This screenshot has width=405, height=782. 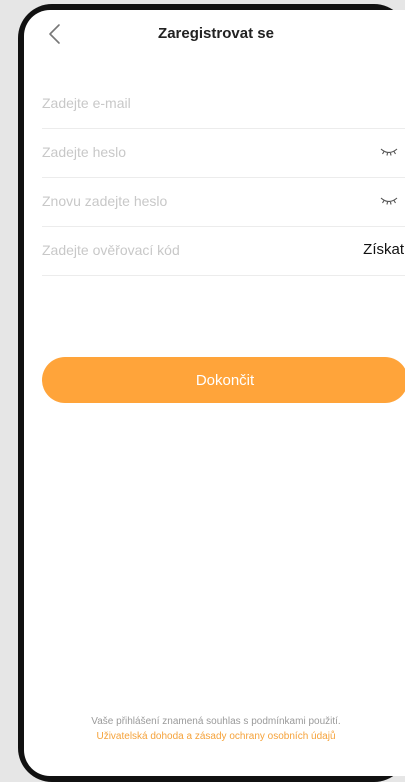 I want to click on finish-button: Dokončit, so click(x=223, y=380).